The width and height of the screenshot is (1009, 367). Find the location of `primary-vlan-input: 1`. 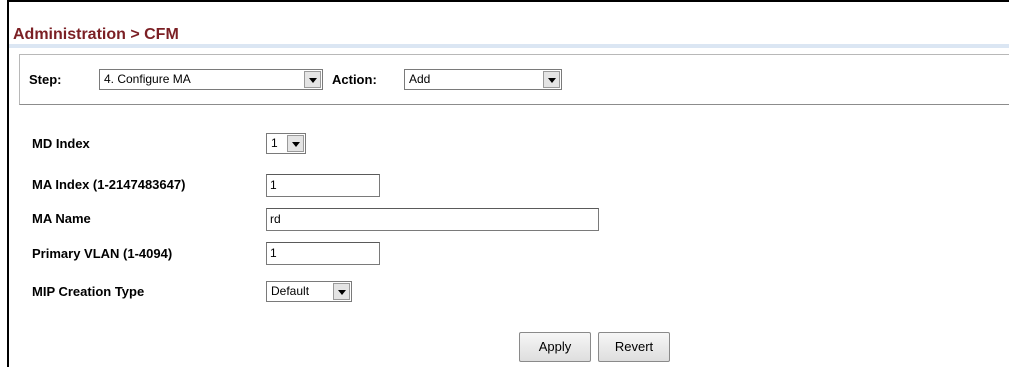

primary-vlan-input: 1 is located at coordinates (323, 253).